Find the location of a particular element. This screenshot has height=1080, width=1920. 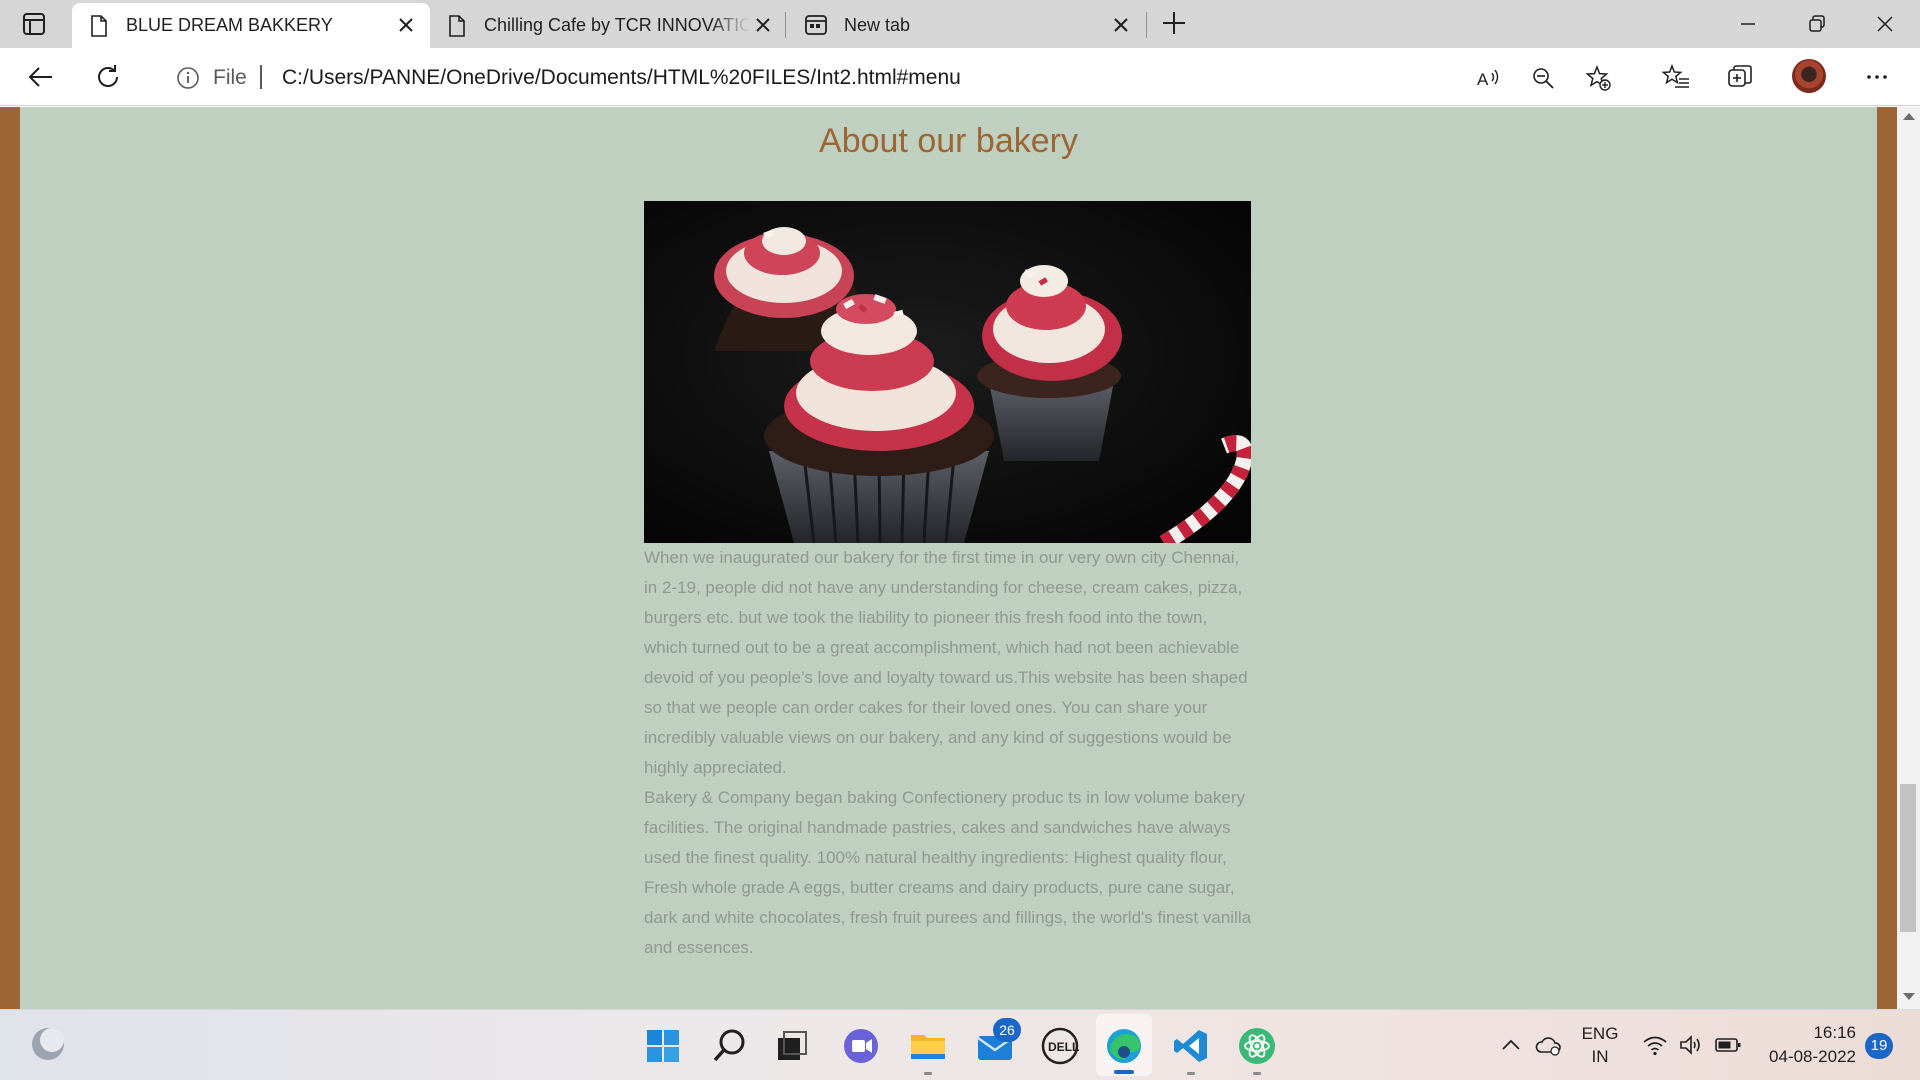

clock-time: 16:16 is located at coordinates (1802, 1033).